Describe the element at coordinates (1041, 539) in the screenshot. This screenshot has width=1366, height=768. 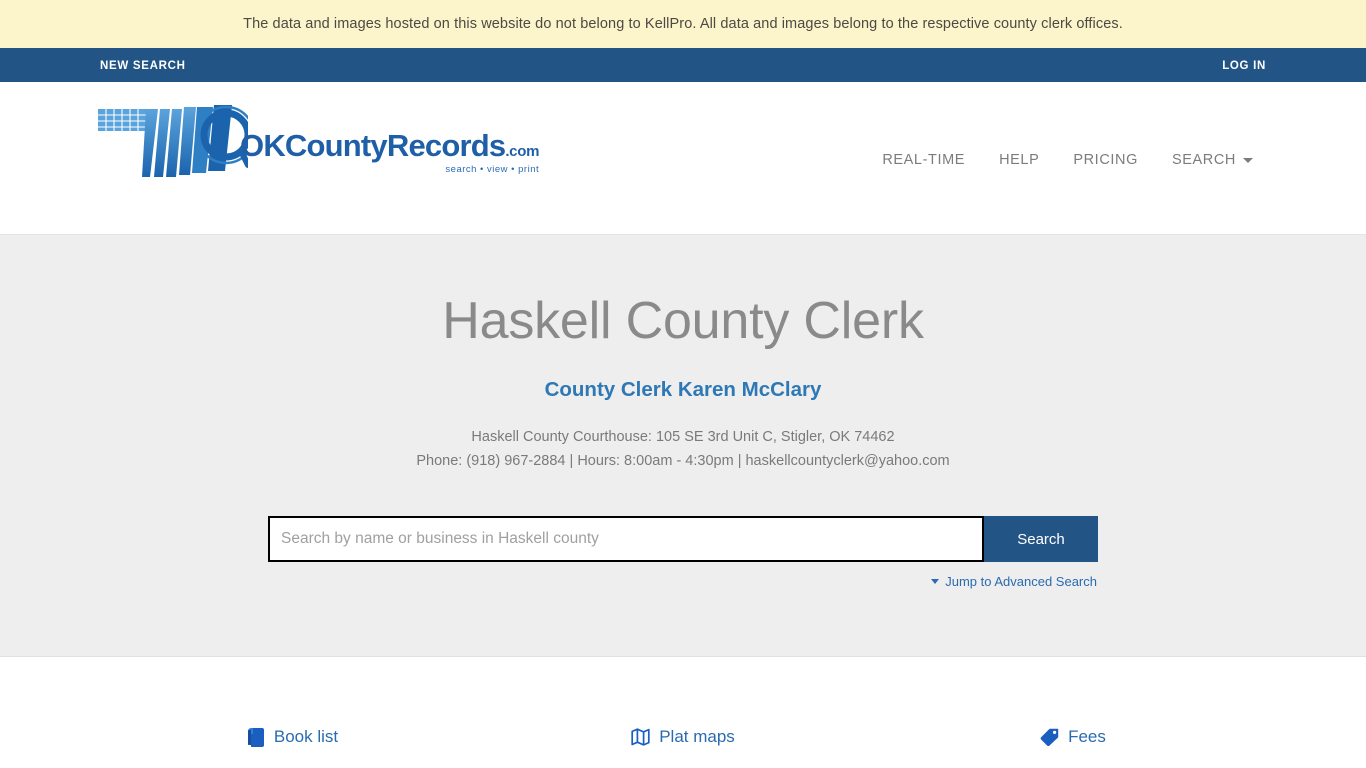
I see `search-button: Search` at that location.